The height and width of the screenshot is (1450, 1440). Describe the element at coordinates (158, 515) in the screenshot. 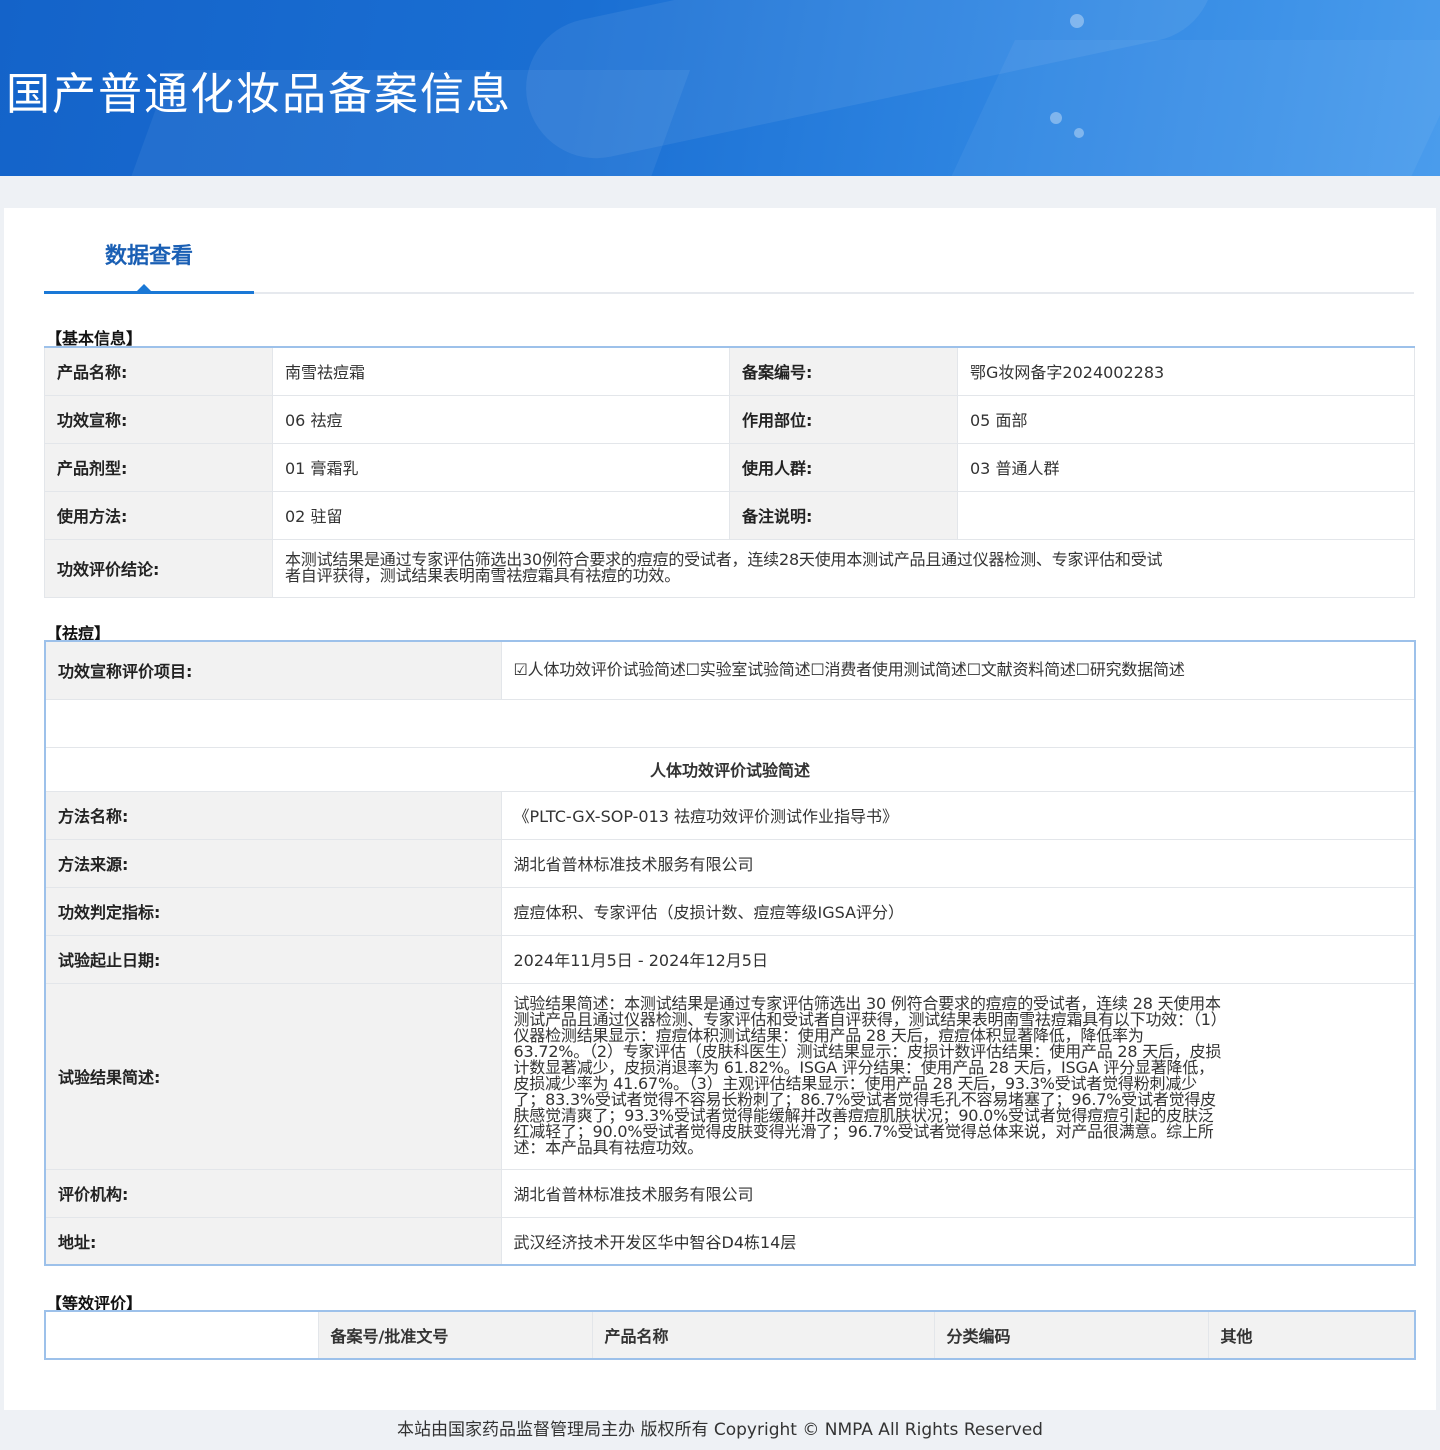

I see `usage-method-label: 使用方法:` at that location.